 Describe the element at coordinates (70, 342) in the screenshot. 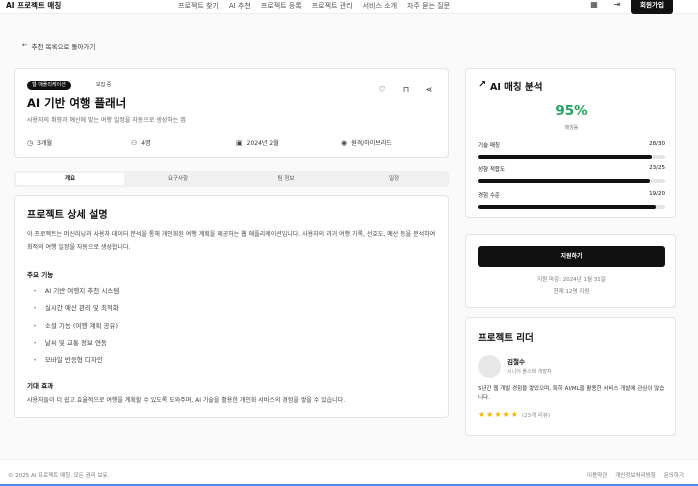

I see `feature-item: 날씨 및 교통 정보 연동` at that location.